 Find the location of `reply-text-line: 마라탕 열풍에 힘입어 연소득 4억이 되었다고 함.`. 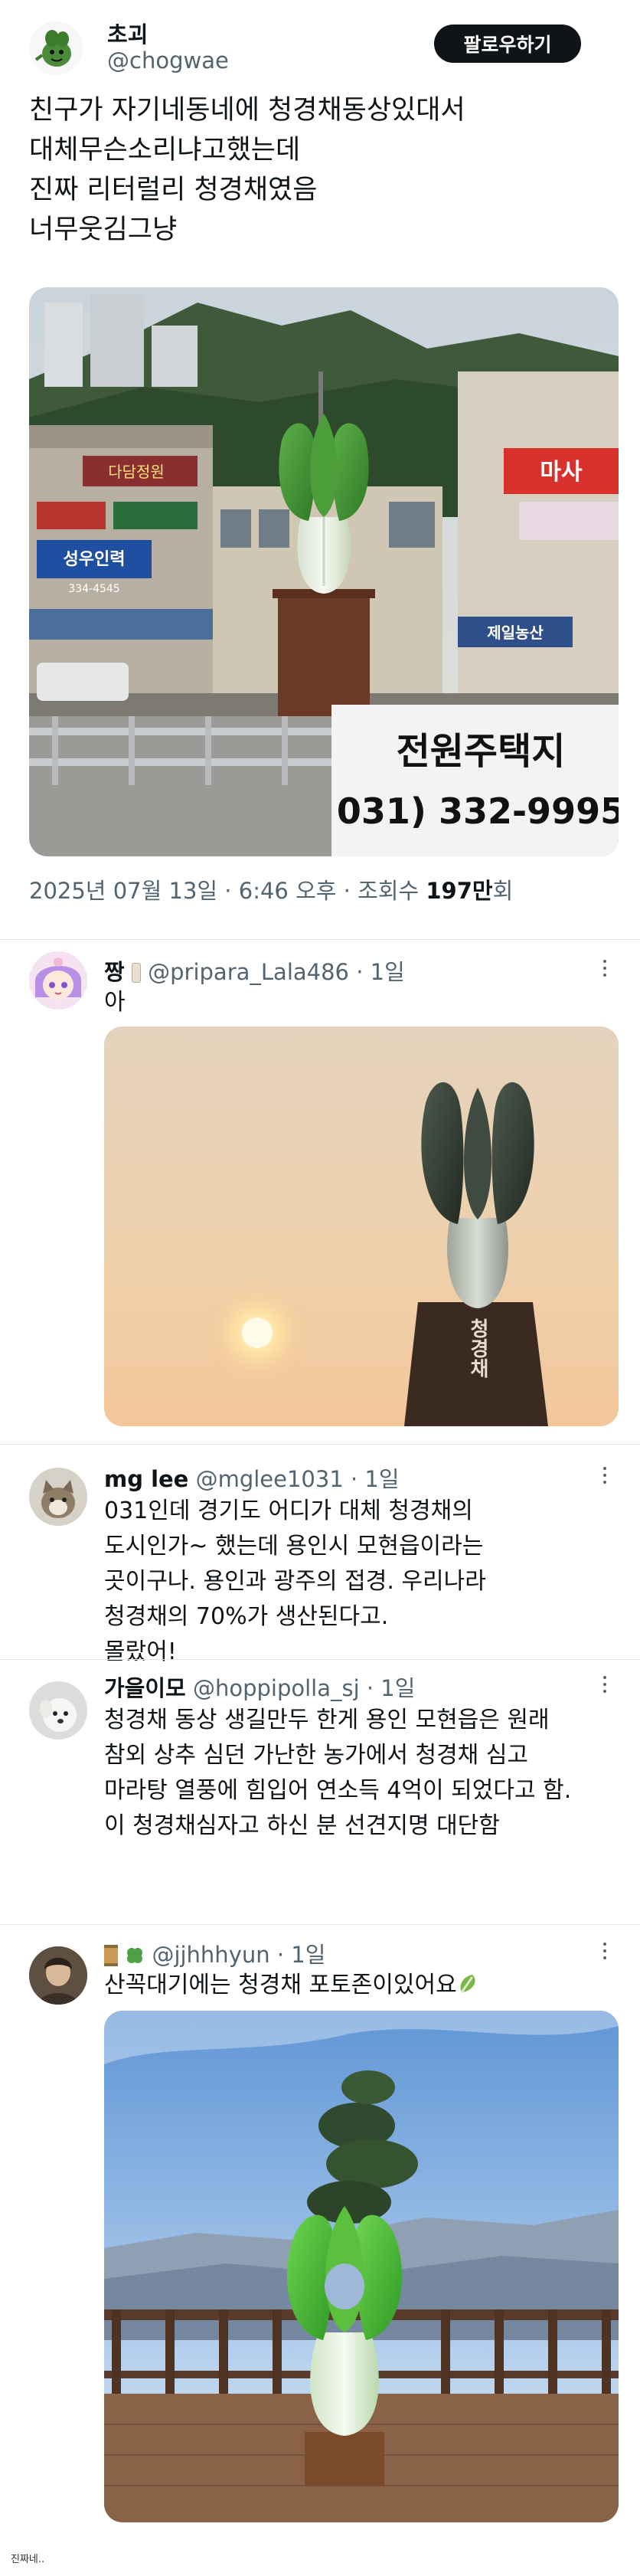

reply-text-line: 마라탕 열풍에 힘입어 연소득 4억이 되었다고 함. is located at coordinates (338, 1790).